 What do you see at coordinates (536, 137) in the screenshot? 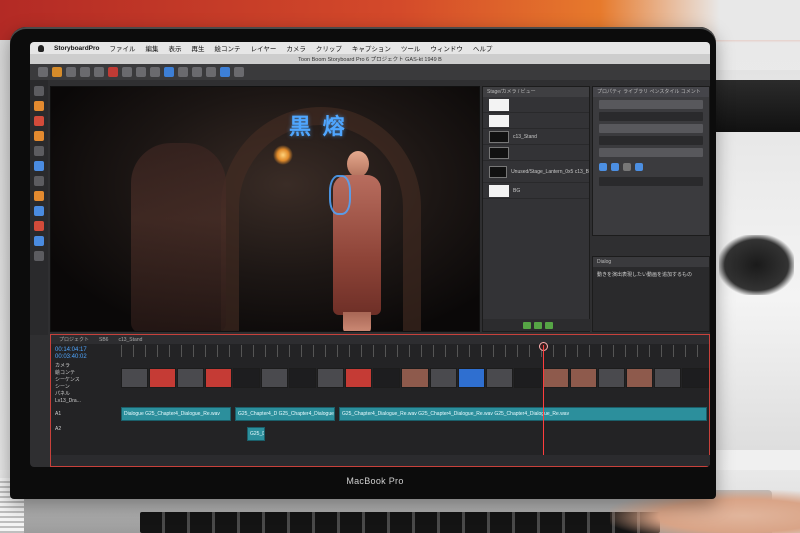
I see `layer-row: c13_Stand` at bounding box center [536, 137].